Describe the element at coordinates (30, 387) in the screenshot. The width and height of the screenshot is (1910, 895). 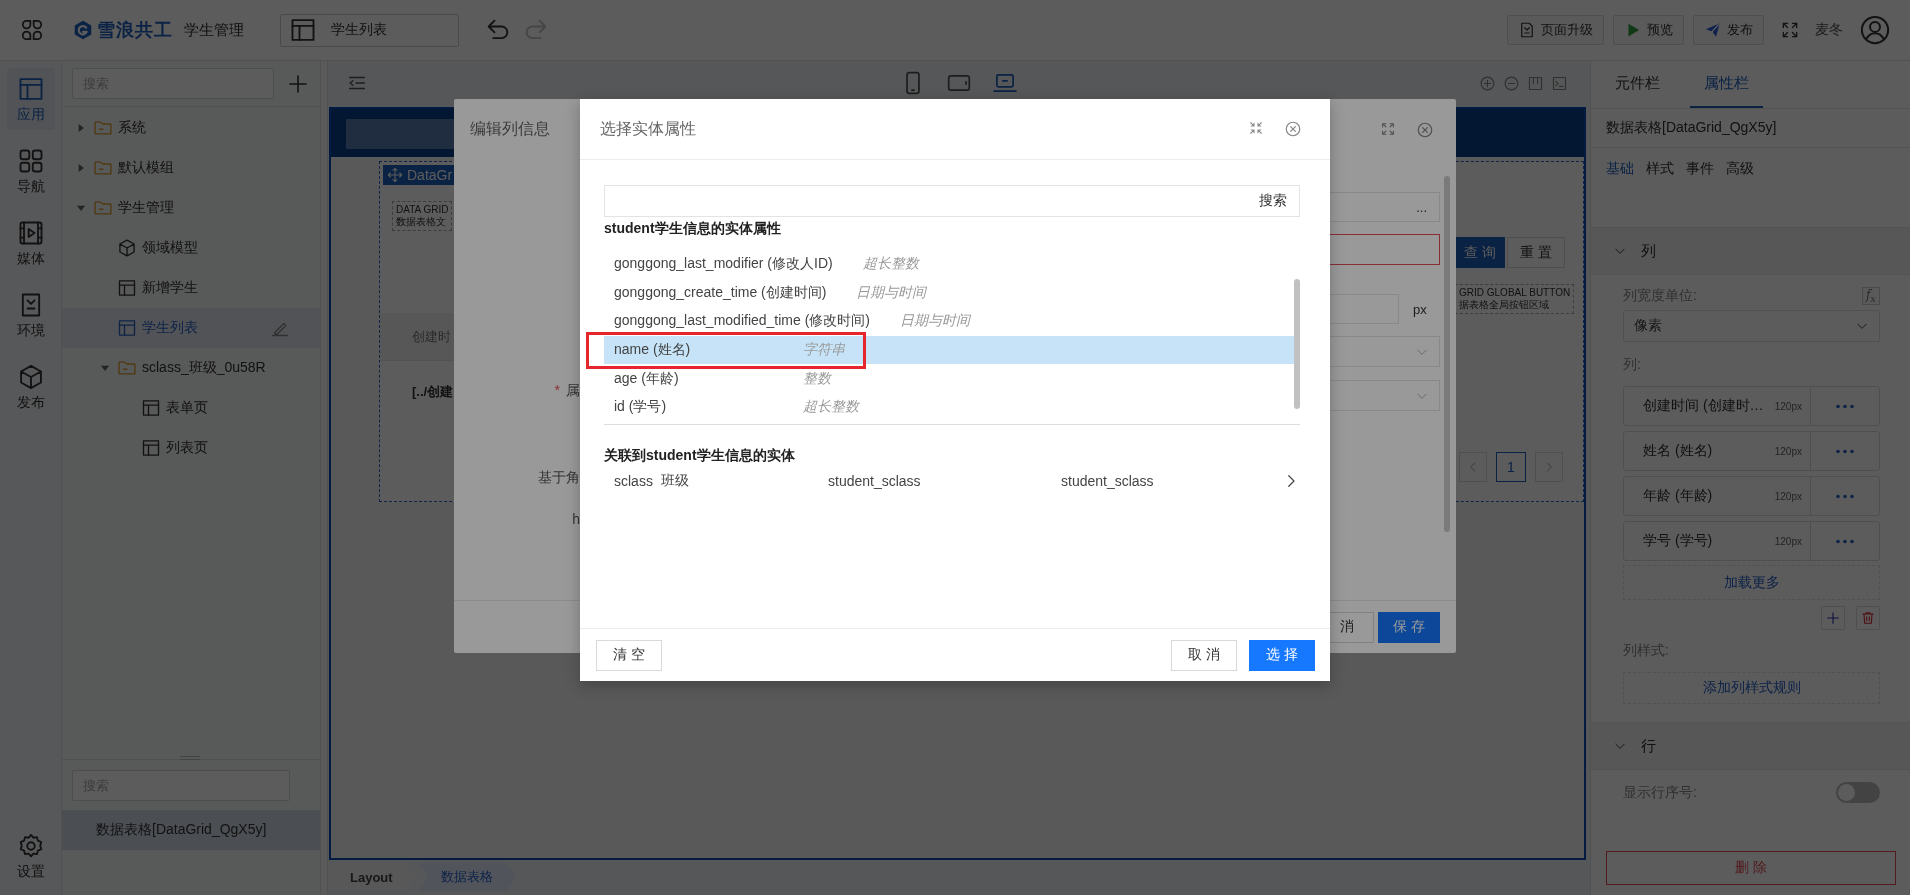
I see `rail-item: 发布` at that location.